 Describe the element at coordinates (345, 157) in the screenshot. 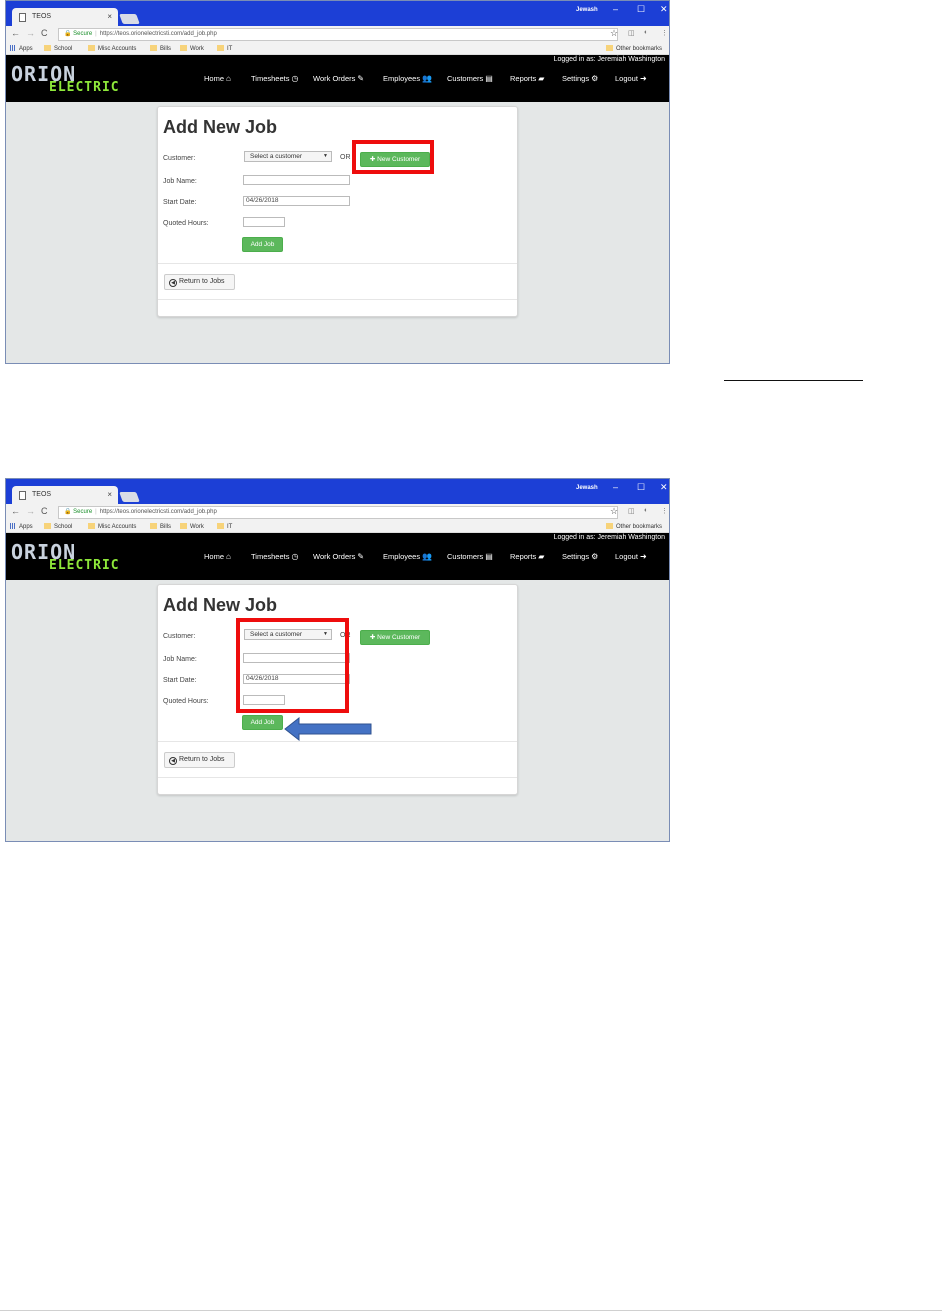

I see `or-text: OR` at that location.